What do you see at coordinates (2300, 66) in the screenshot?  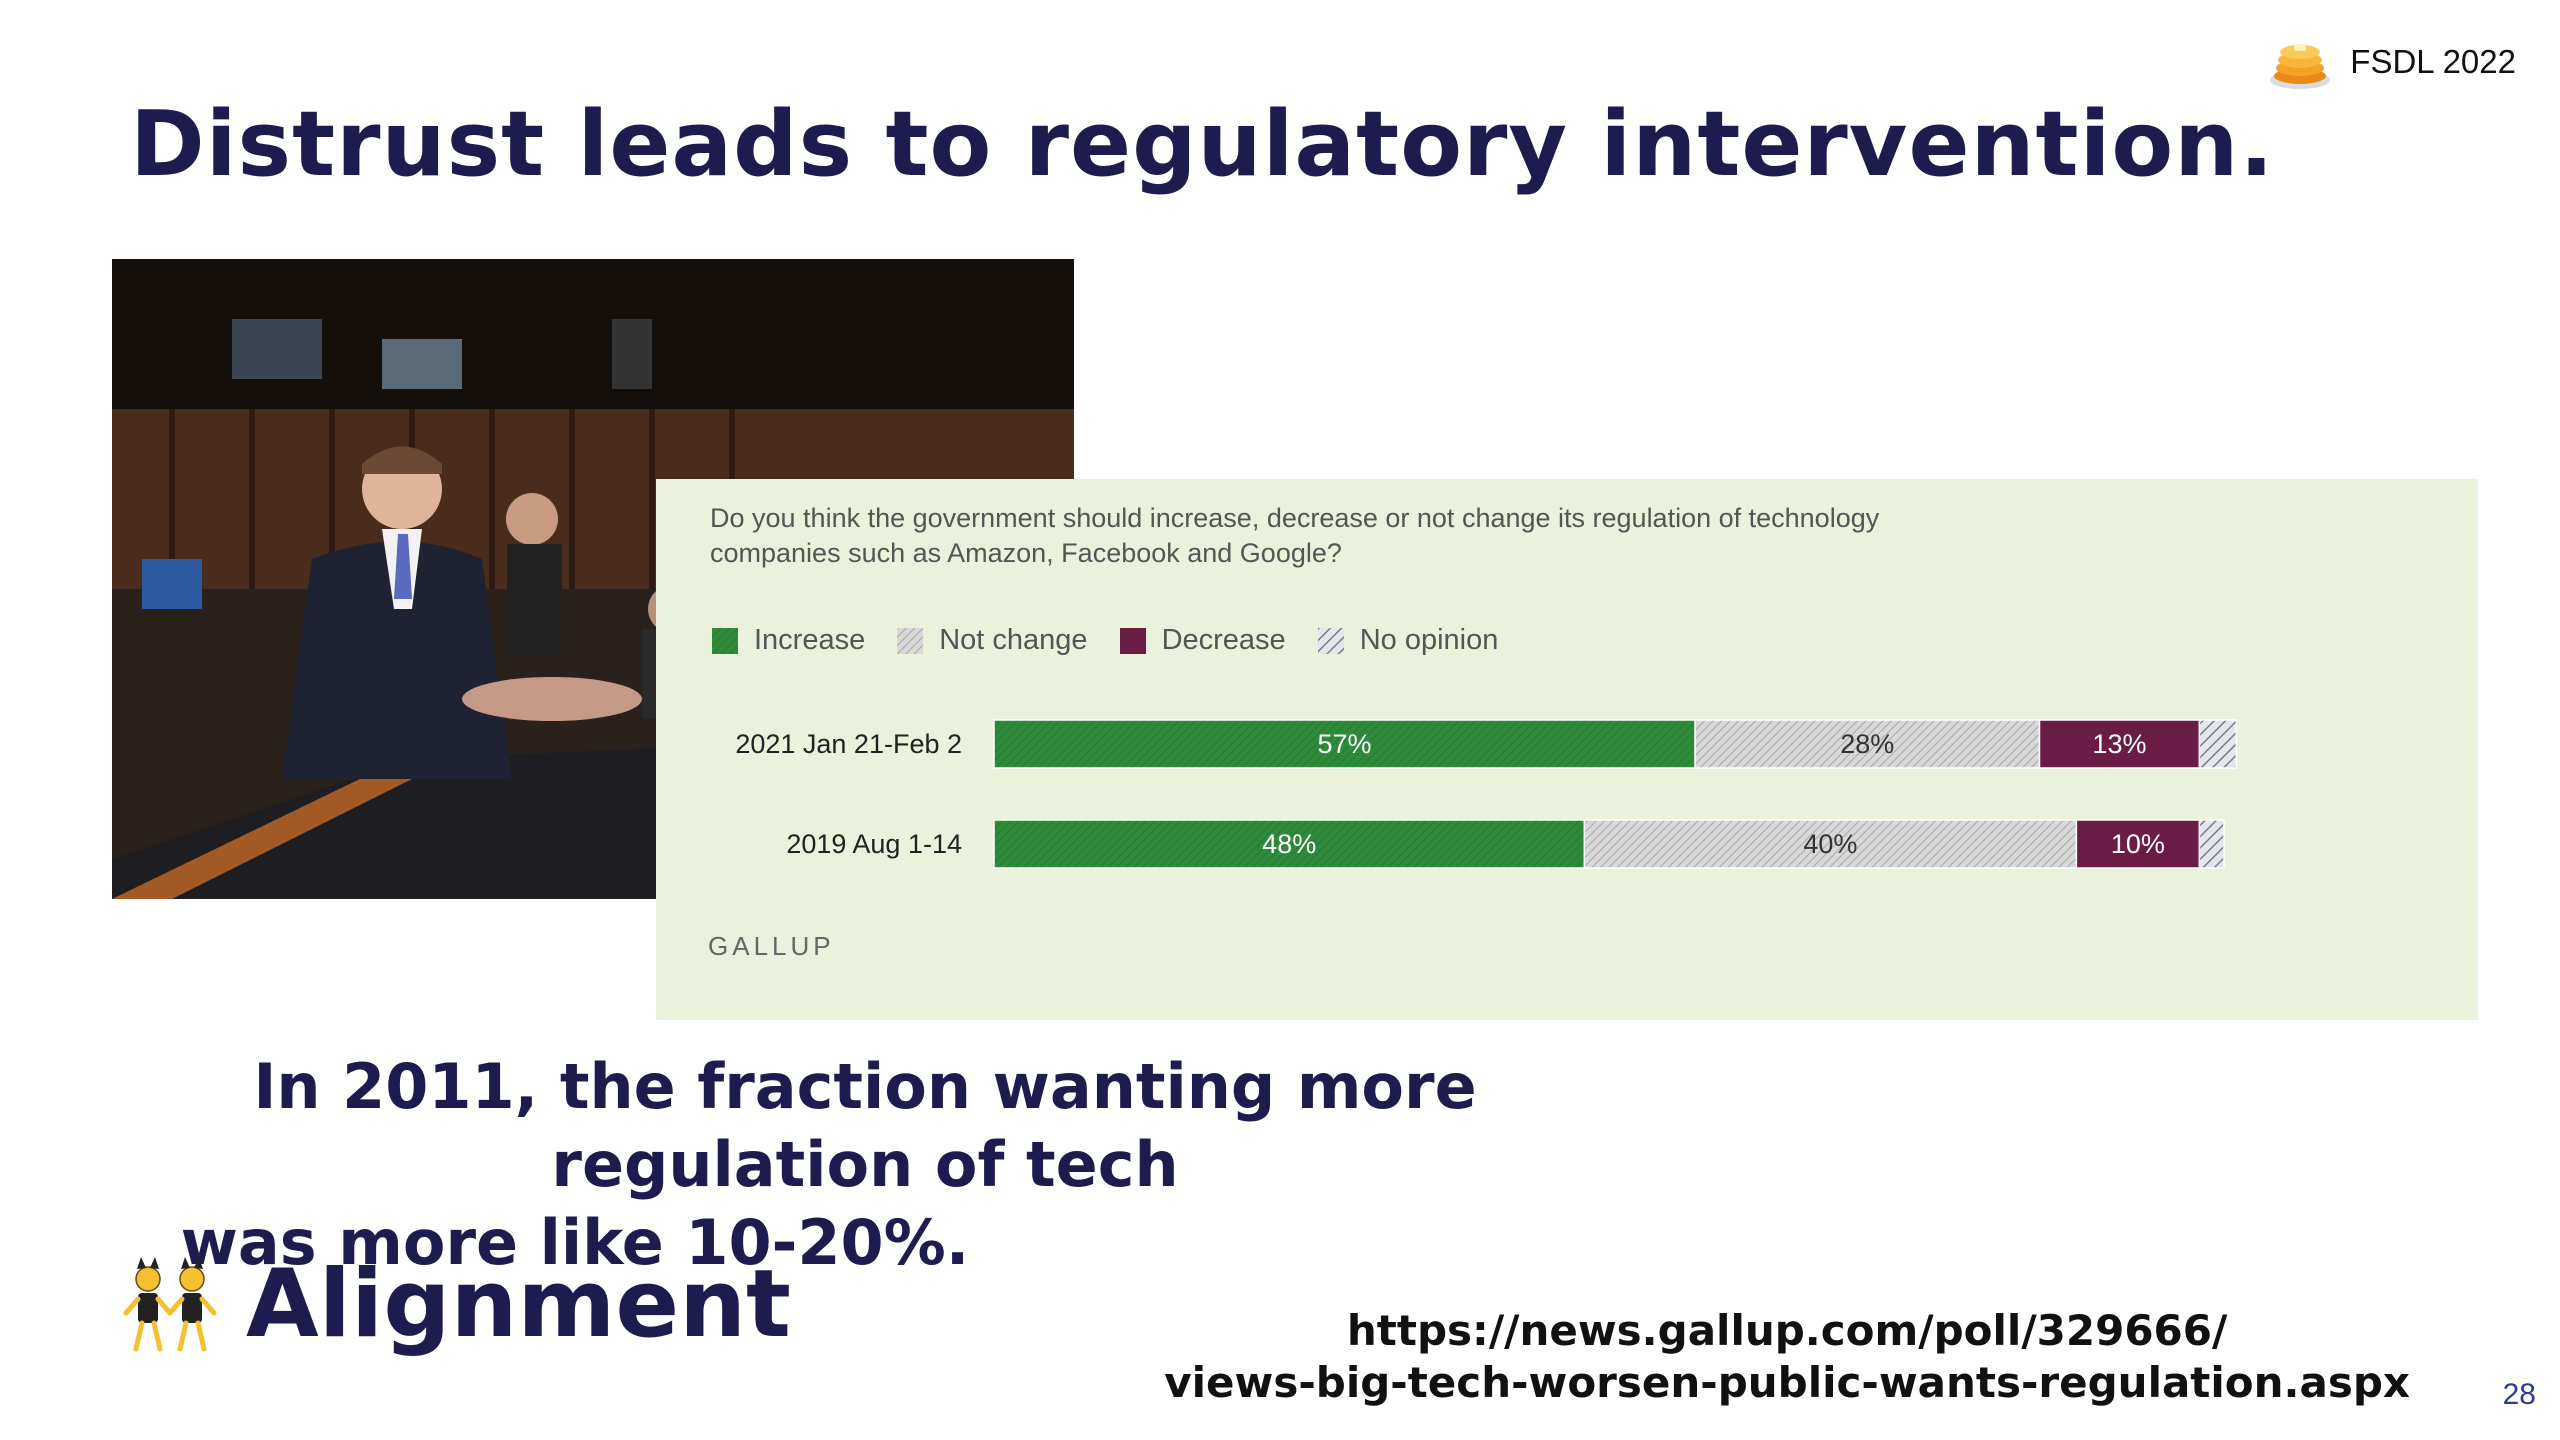 I see `pancake-icon` at bounding box center [2300, 66].